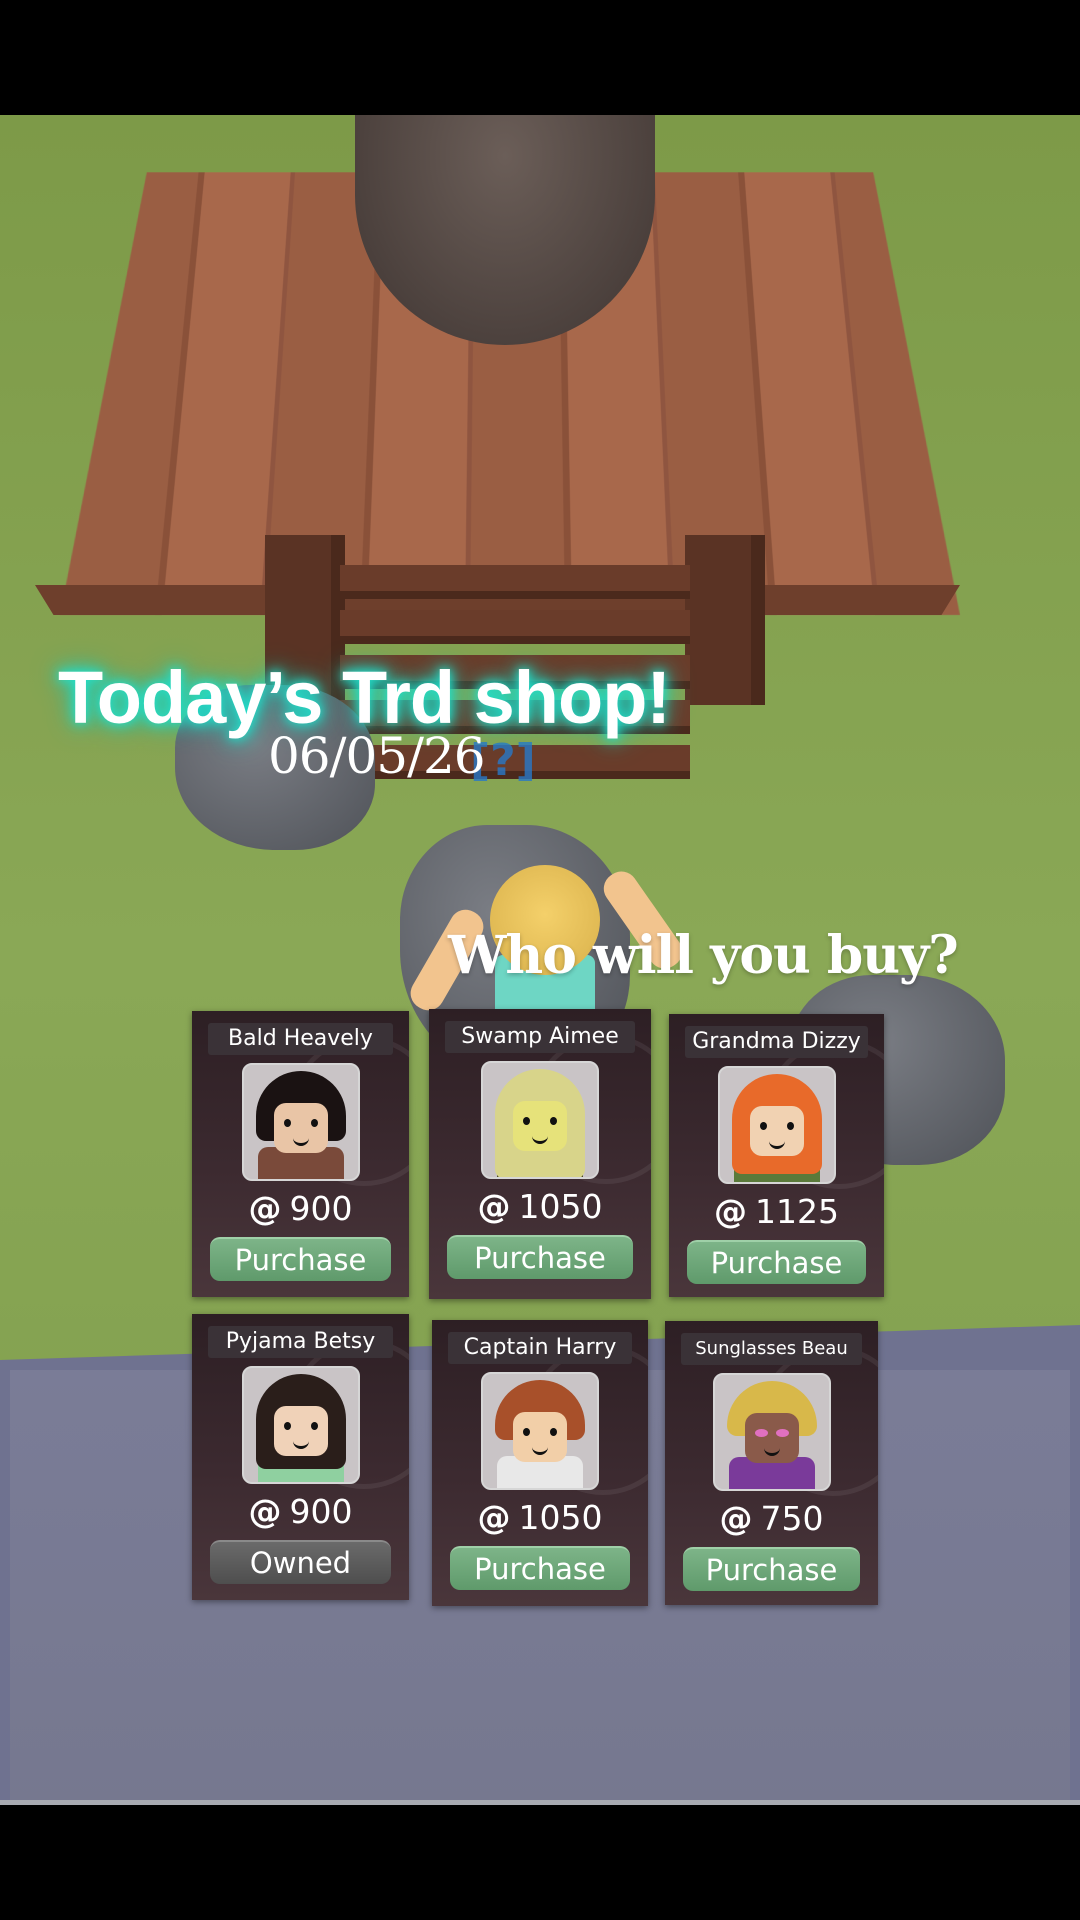 Image resolution: width=1080 pixels, height=1920 pixels. I want to click on character-name: Swamp Aimee, so click(540, 1037).